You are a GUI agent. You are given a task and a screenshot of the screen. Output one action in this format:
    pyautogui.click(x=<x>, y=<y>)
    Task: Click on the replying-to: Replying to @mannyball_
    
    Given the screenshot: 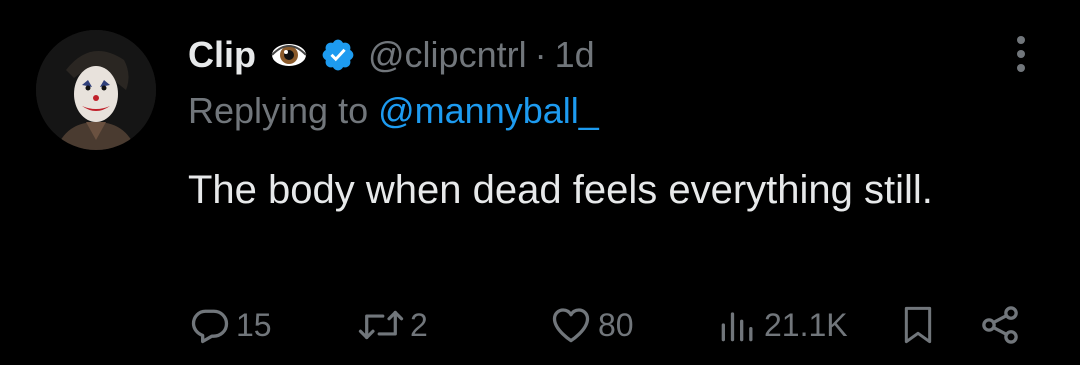 What is the action you would take?
    pyautogui.click(x=393, y=111)
    